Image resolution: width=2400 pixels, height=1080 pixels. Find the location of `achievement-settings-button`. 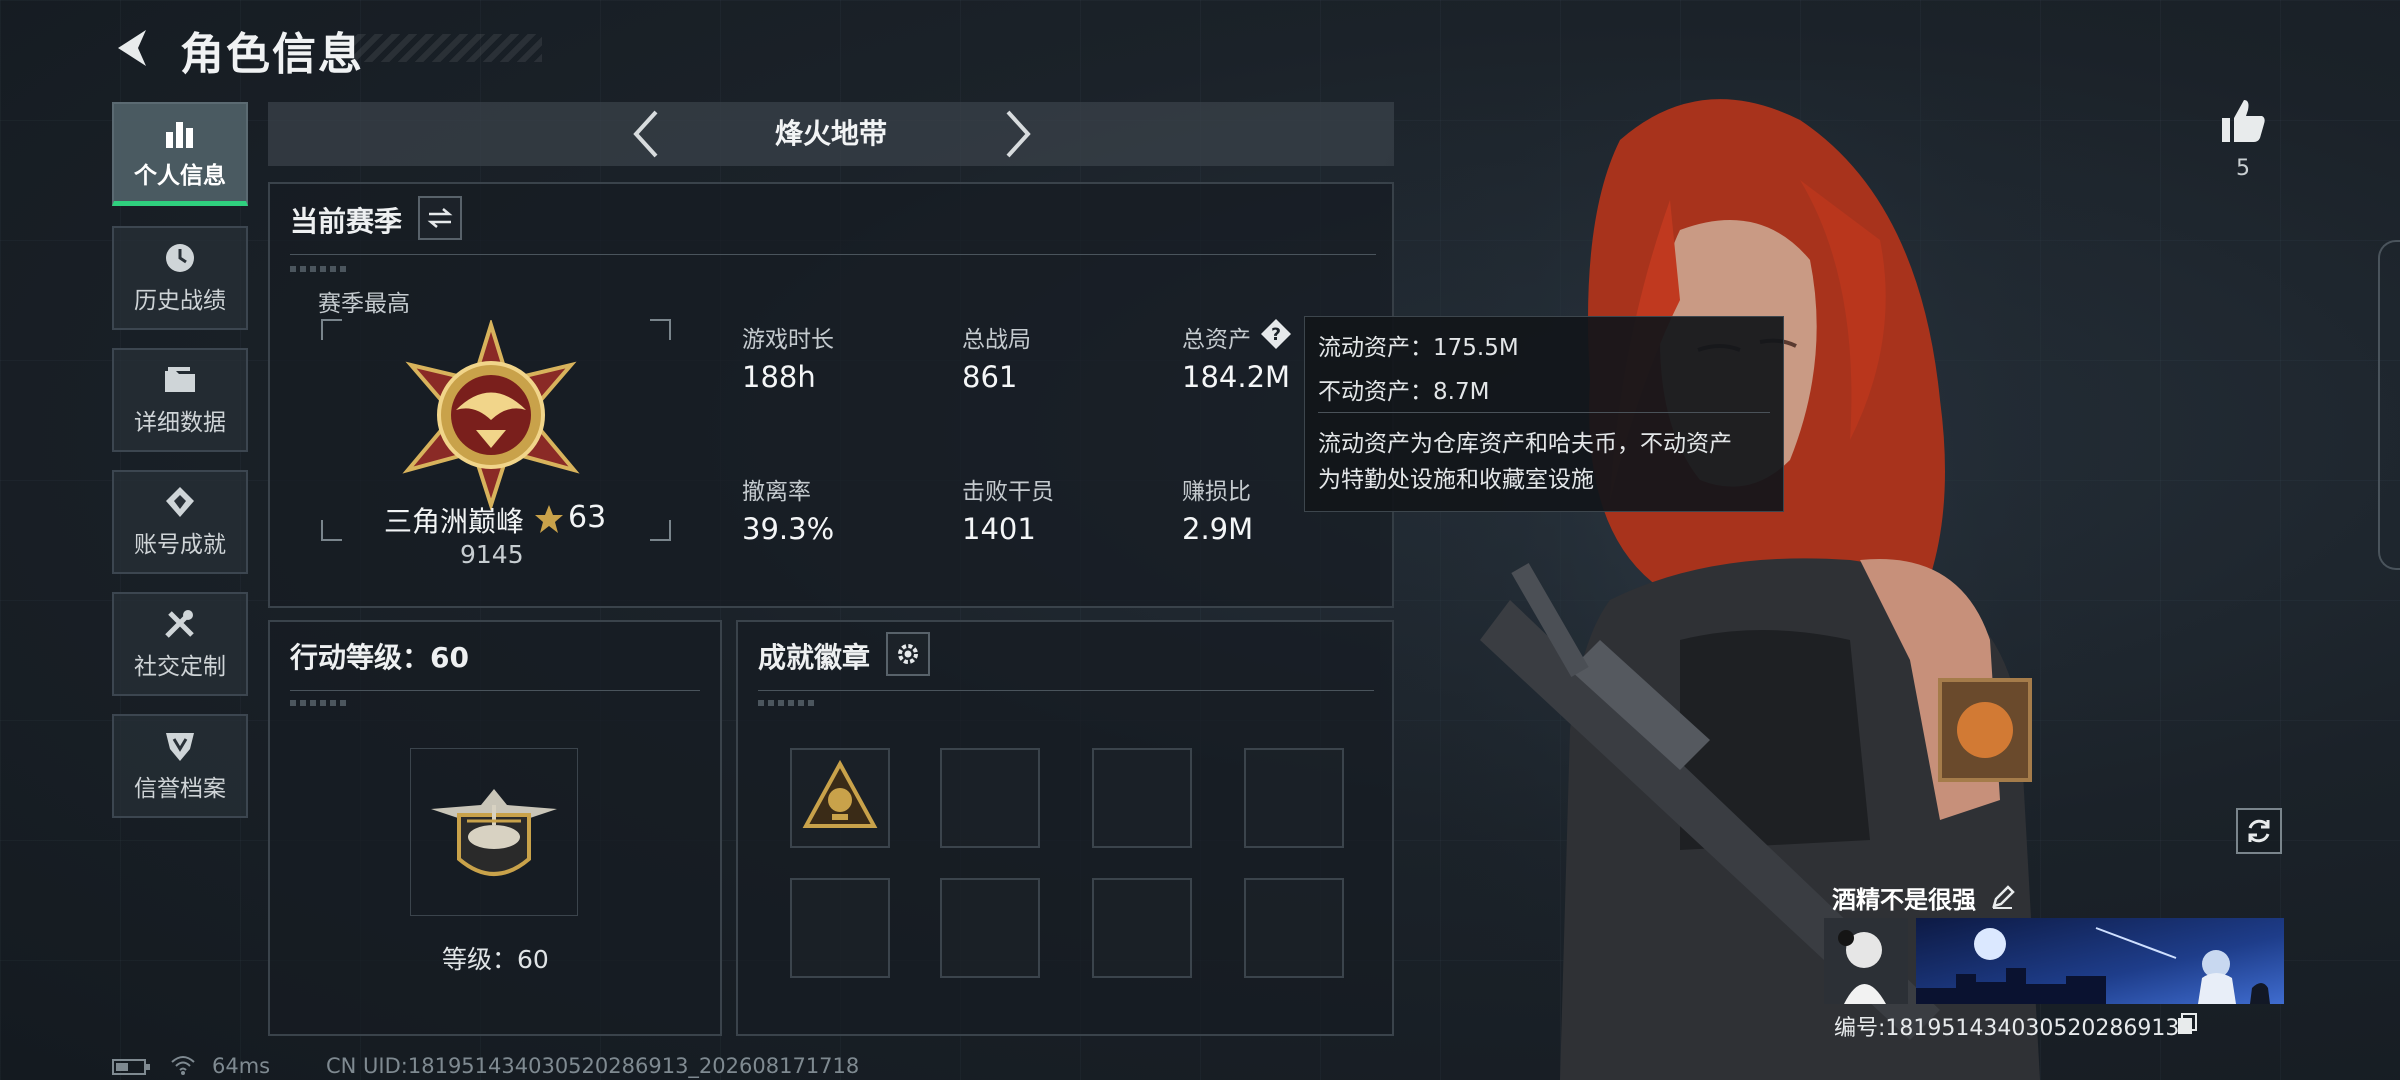

achievement-settings-button is located at coordinates (908, 654).